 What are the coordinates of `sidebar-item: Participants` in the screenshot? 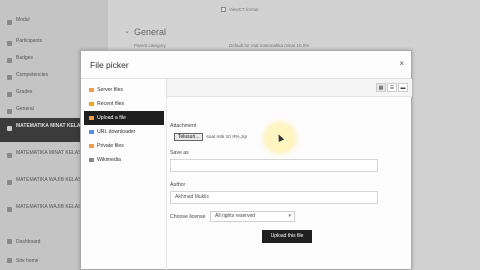 It's located at (54, 41).